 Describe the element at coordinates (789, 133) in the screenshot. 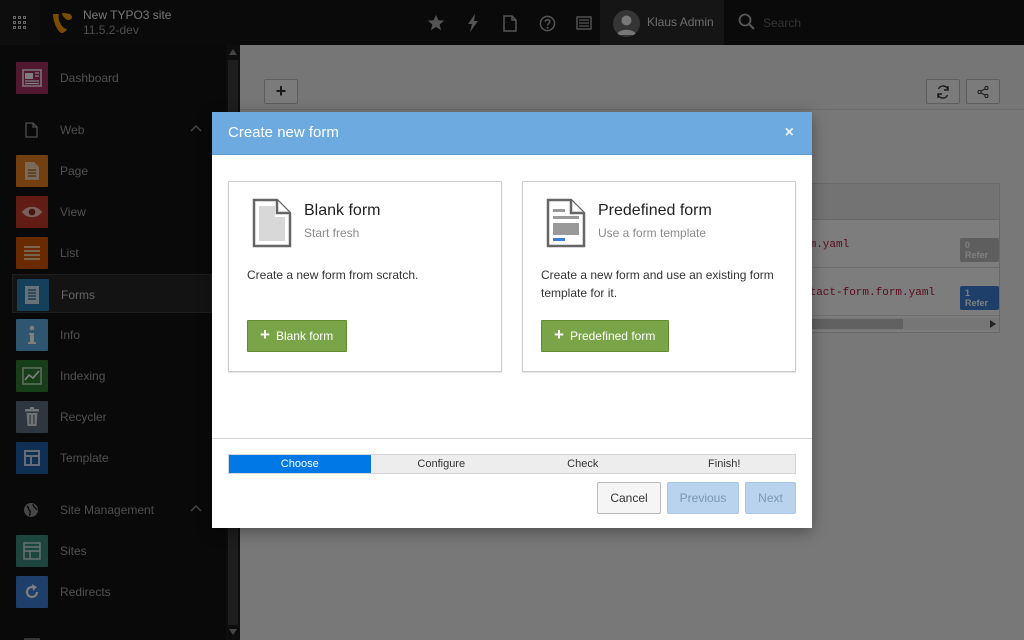

I see `close-icon: ×` at that location.